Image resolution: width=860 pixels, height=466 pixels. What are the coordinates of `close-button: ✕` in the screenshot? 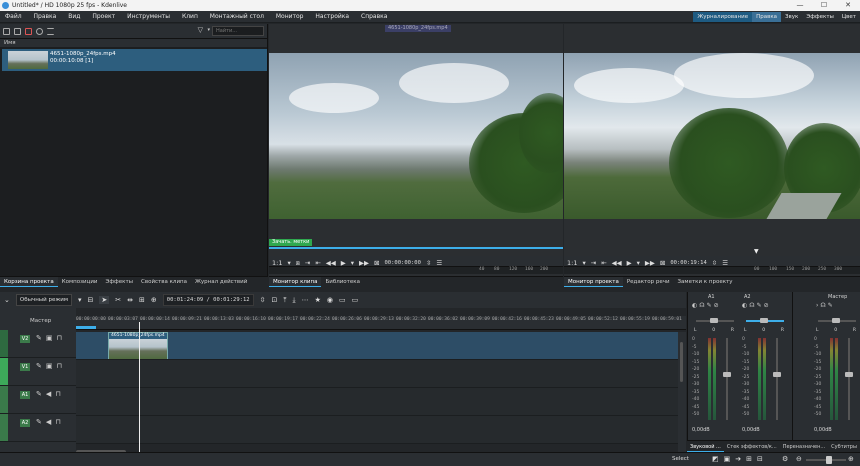 It's located at (848, 5).